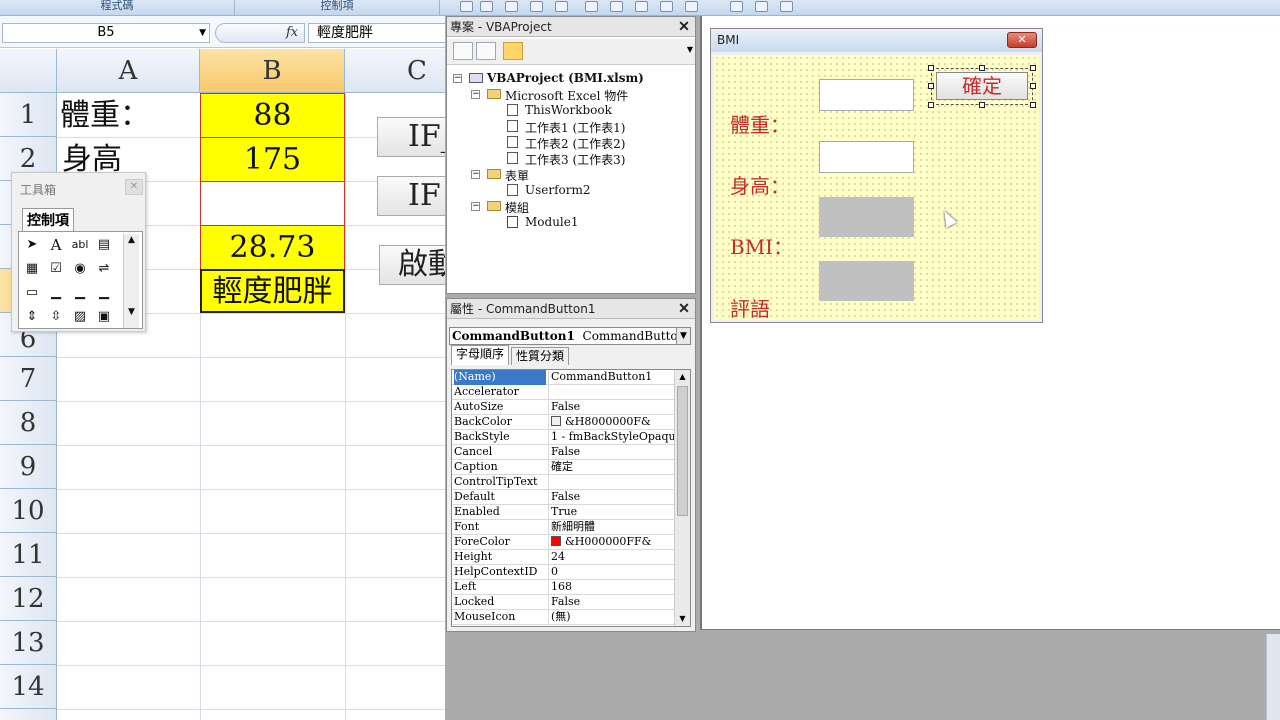 The width and height of the screenshot is (1280, 720). Describe the element at coordinates (411, 137) in the screenshot. I see `sheet-button-if1: IF_` at that location.